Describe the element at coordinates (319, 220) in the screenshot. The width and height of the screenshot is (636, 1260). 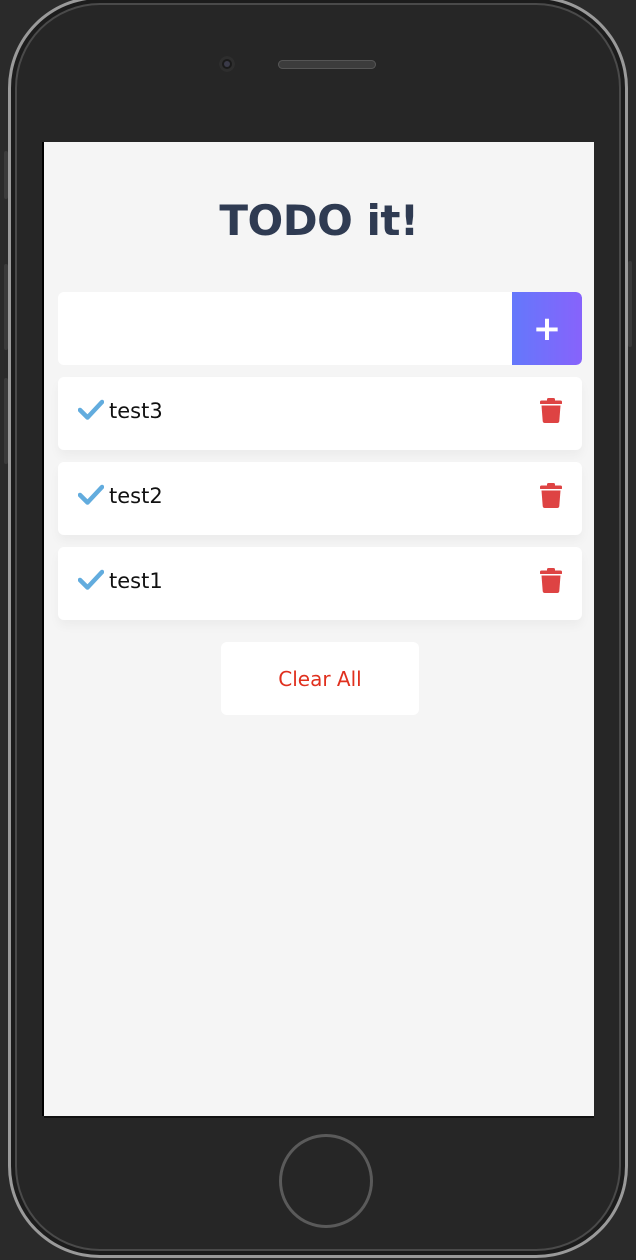
I see `app-title: TODO it!` at that location.